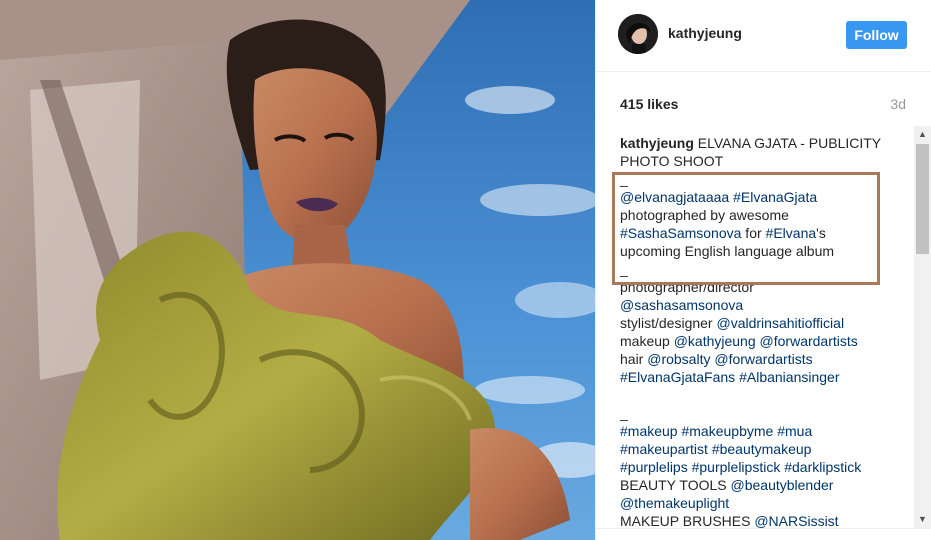 The height and width of the screenshot is (540, 931). Describe the element at coordinates (763, 528) in the screenshot. I see `divider` at that location.